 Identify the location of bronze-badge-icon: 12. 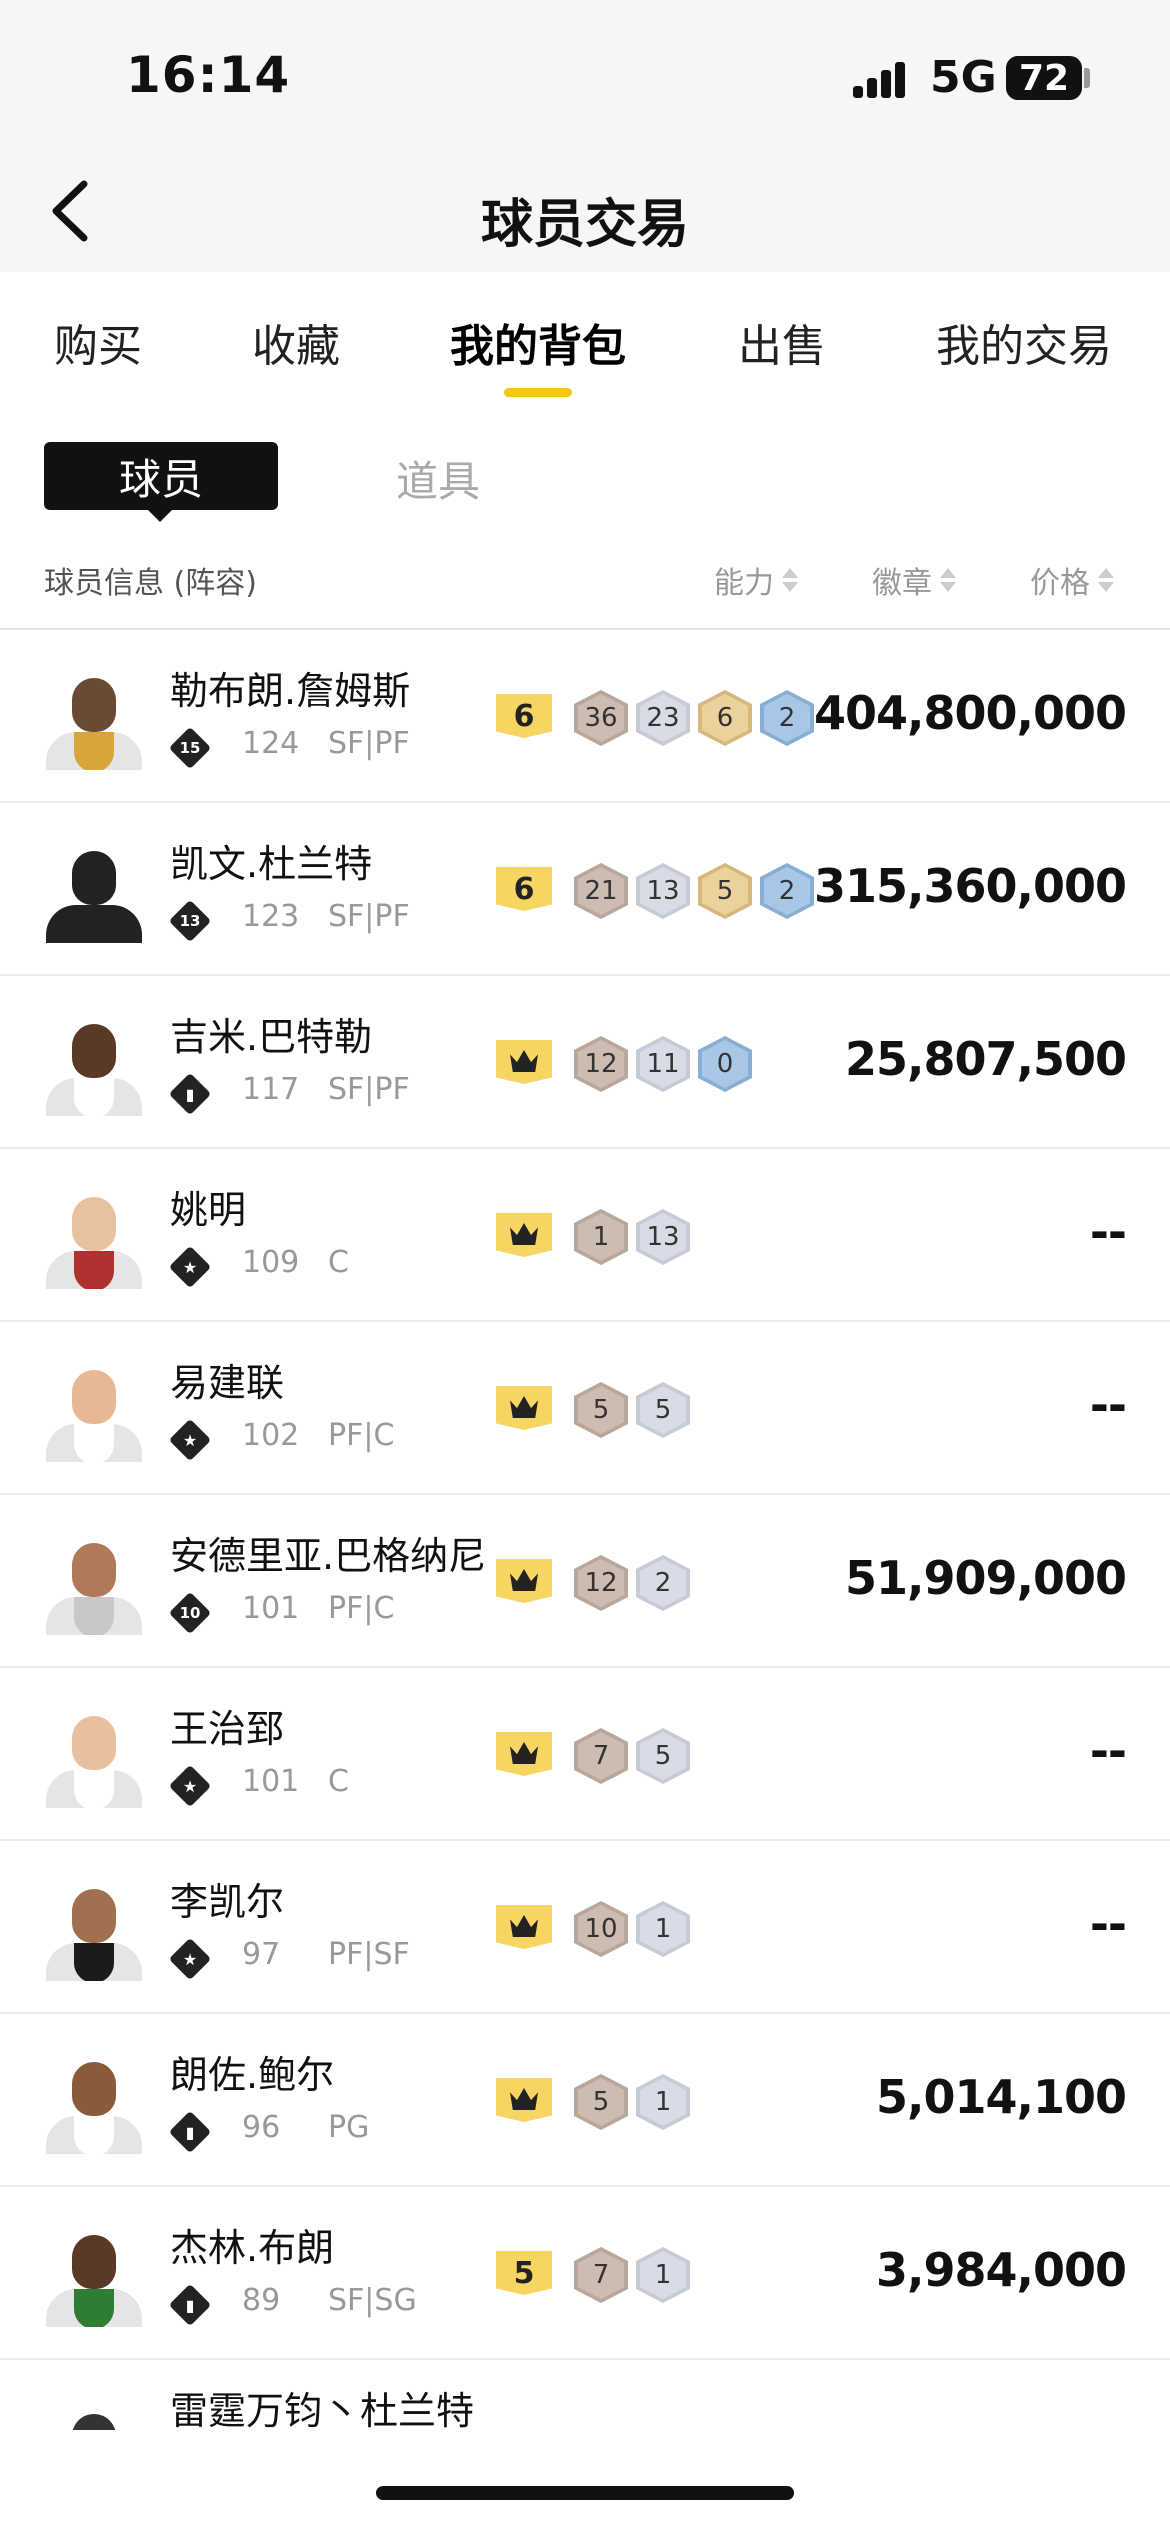
(601, 1583).